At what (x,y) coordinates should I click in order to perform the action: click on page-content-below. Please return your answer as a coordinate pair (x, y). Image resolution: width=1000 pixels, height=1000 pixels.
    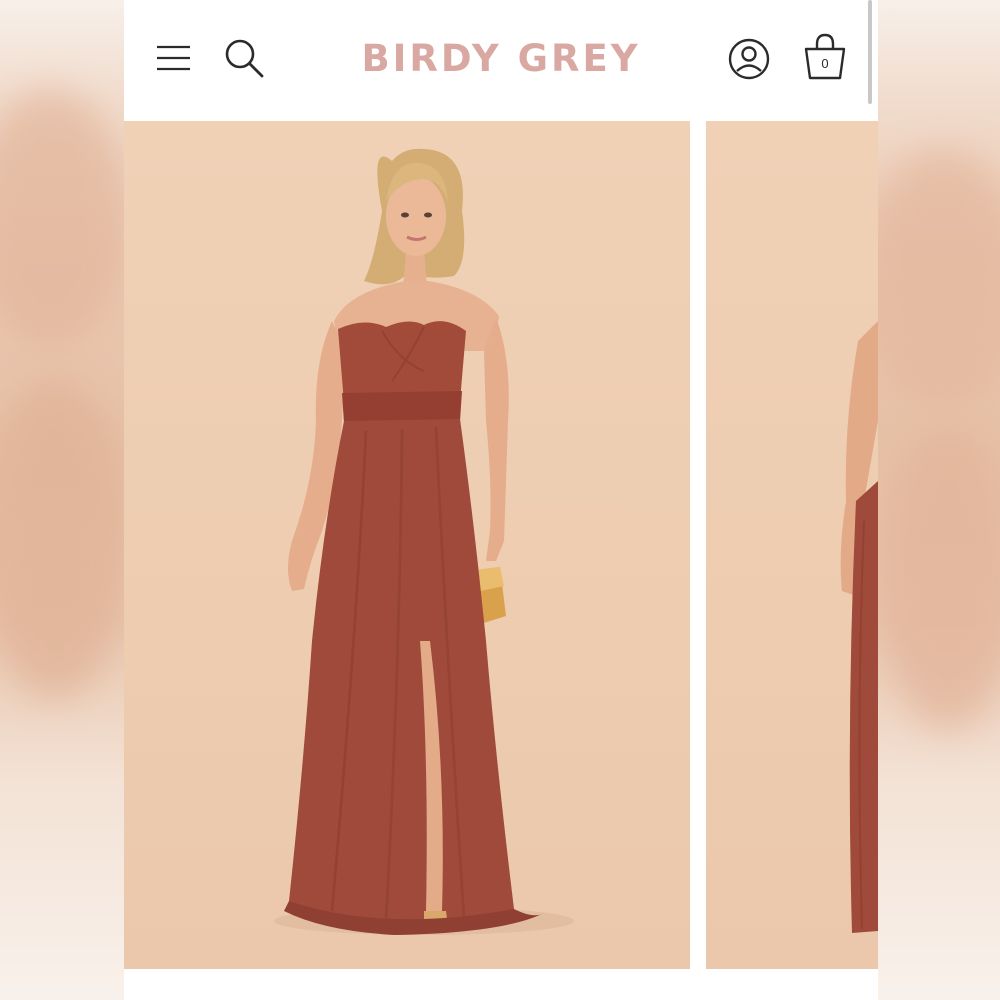
    Looking at the image, I should click on (501, 984).